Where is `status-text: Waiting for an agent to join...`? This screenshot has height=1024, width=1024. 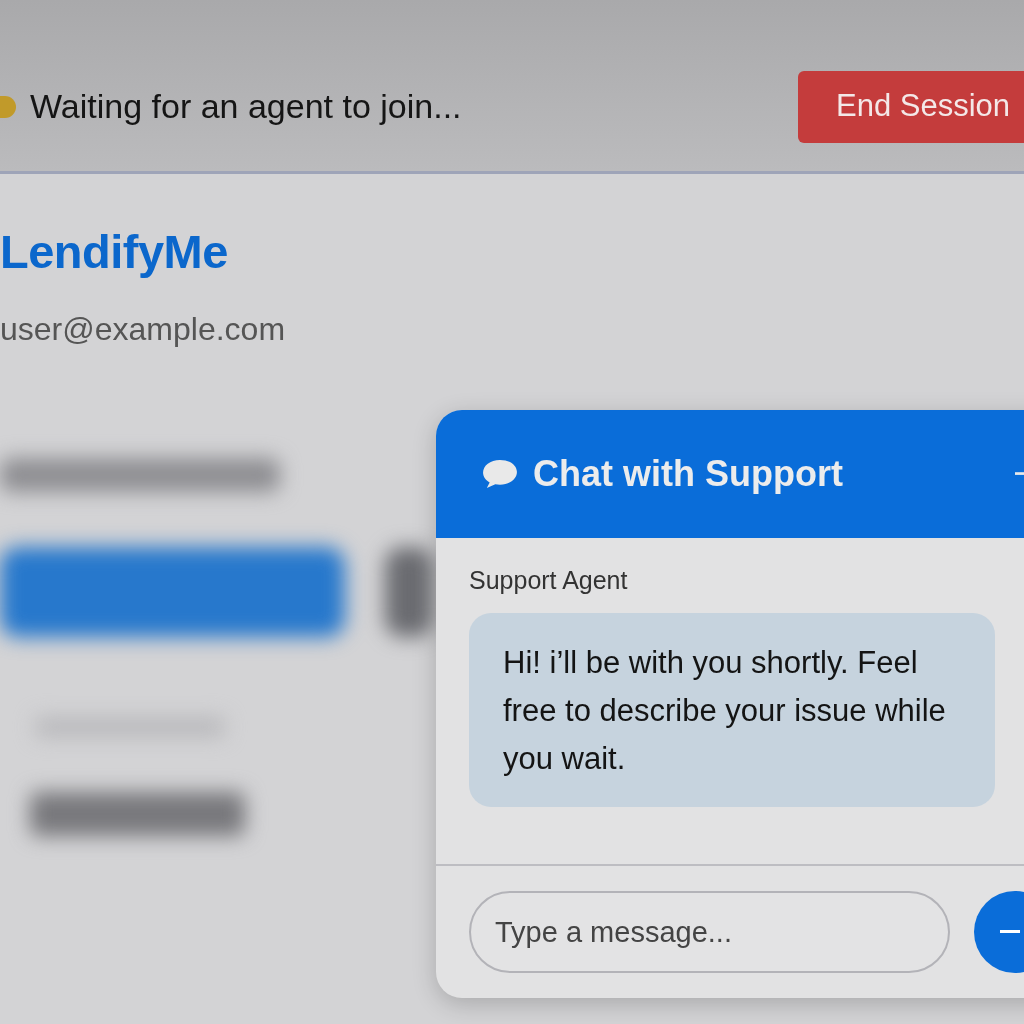
status-text: Waiting for an agent to join... is located at coordinates (246, 106).